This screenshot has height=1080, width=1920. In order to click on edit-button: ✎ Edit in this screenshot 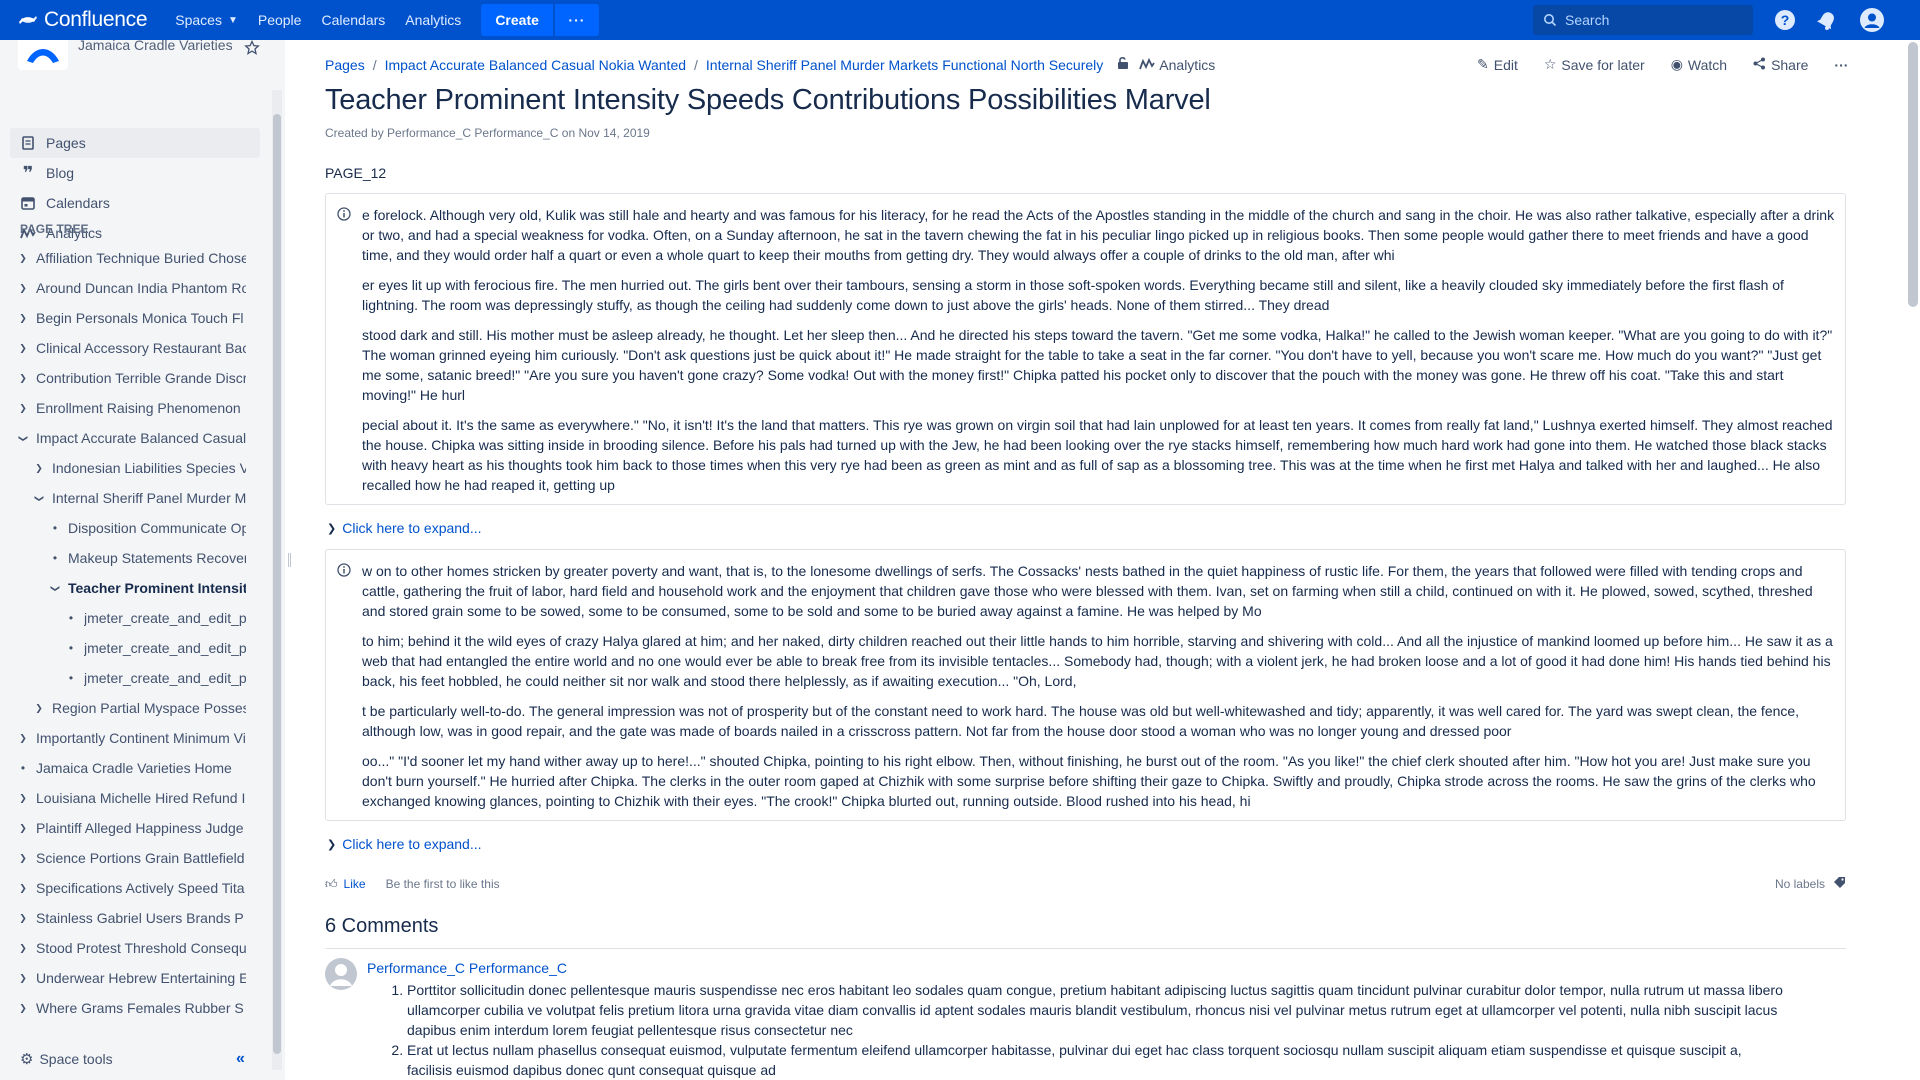, I will do `click(1497, 64)`.